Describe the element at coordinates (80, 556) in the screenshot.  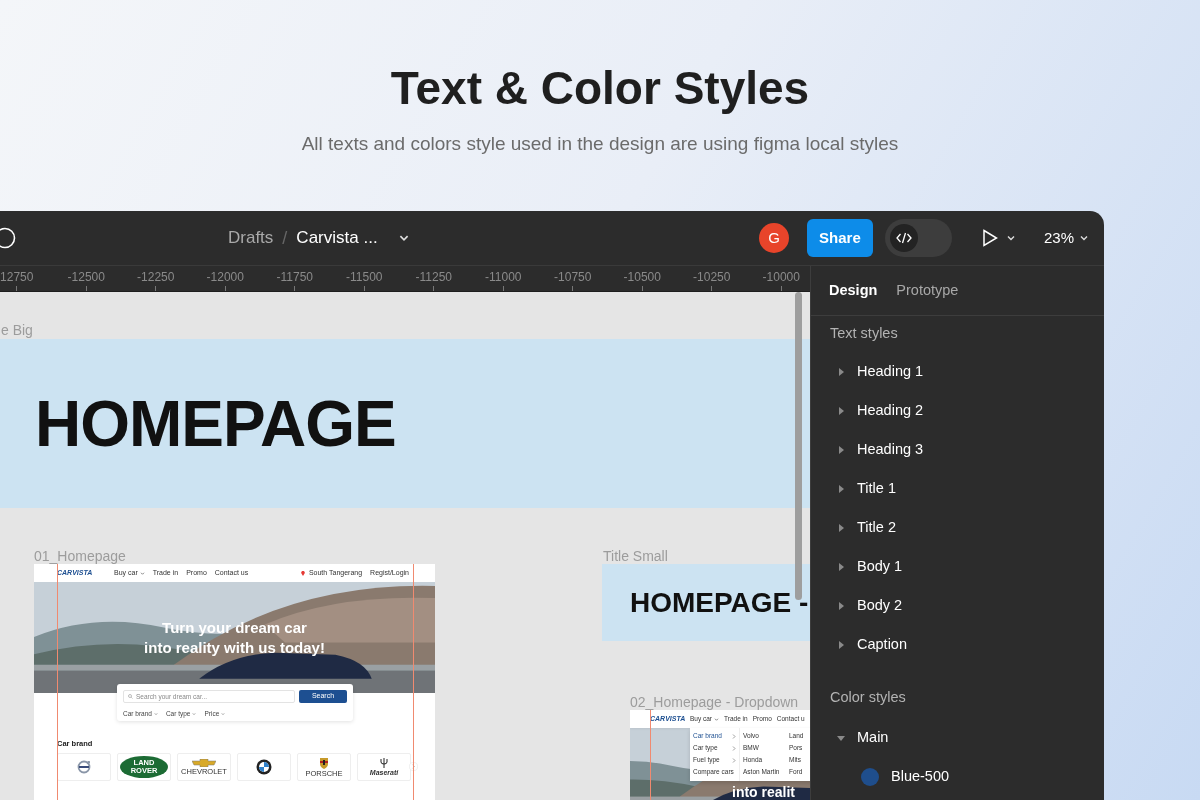
I see `frame-label: 01_Homepage` at that location.